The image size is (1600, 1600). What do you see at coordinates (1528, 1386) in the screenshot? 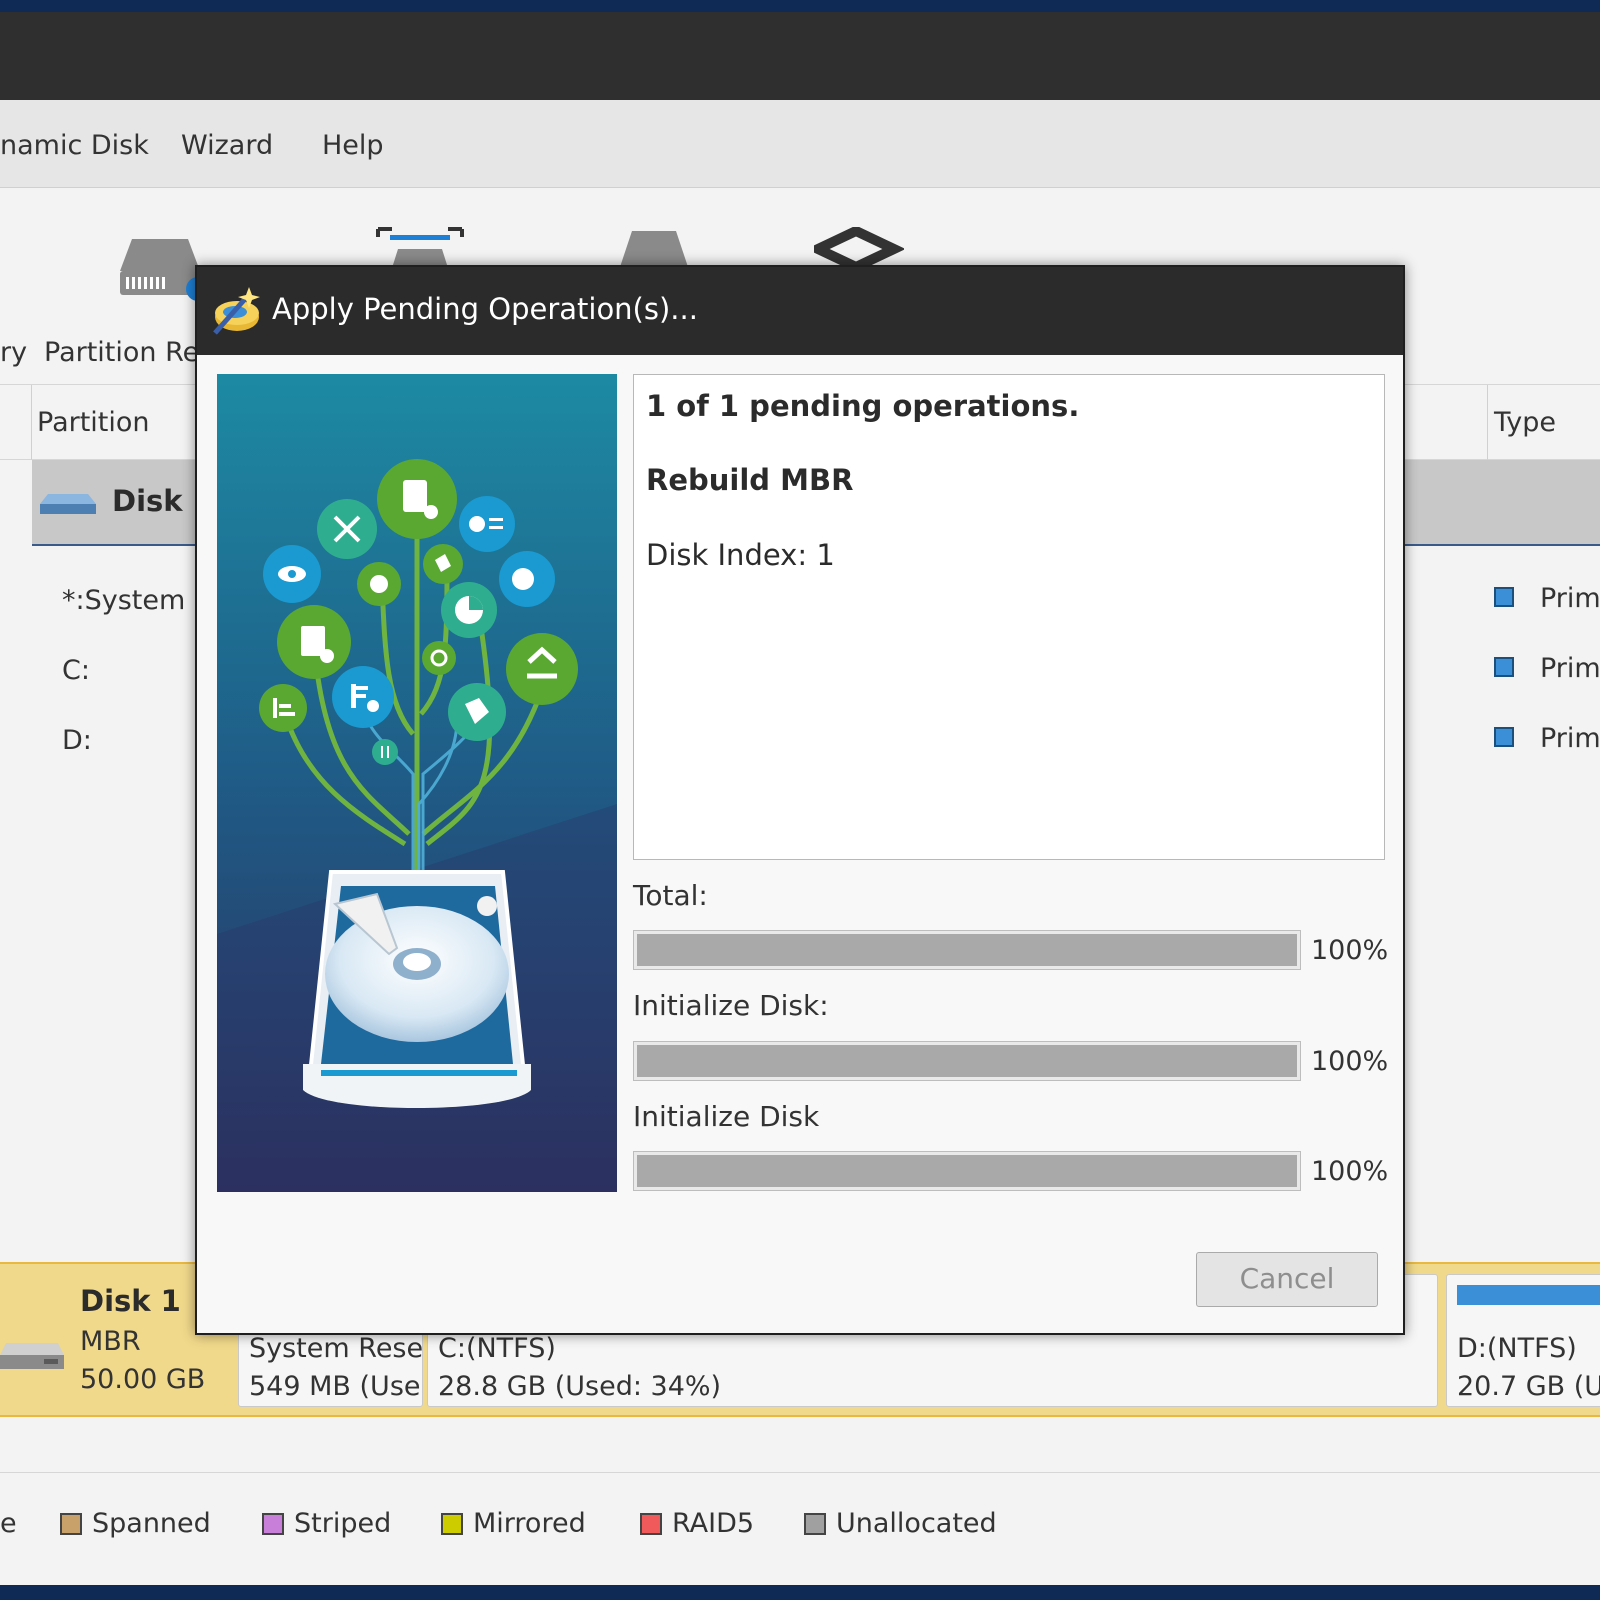
I see `partition-detail: 20.7 GB (U` at bounding box center [1528, 1386].